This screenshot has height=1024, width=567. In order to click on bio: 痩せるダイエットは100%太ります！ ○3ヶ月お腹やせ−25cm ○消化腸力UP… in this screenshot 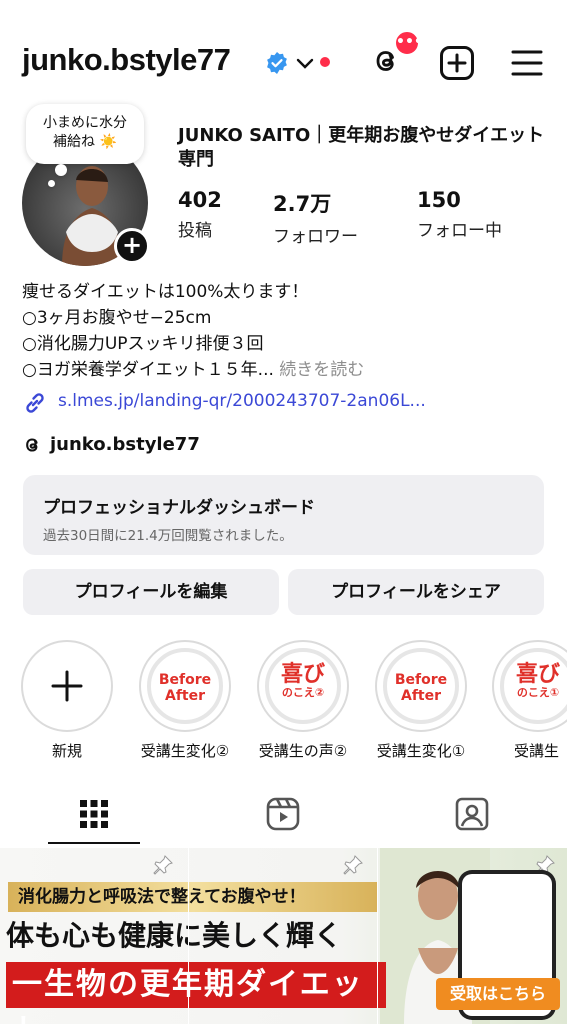, I will do `click(287, 331)`.